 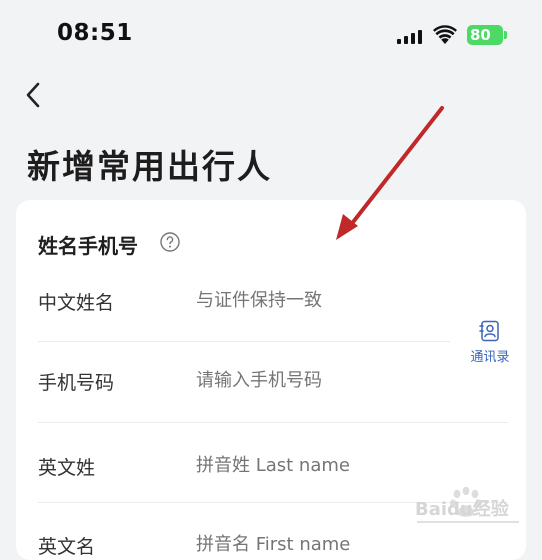 What do you see at coordinates (445, 34) in the screenshot?
I see `wifi-icon` at bounding box center [445, 34].